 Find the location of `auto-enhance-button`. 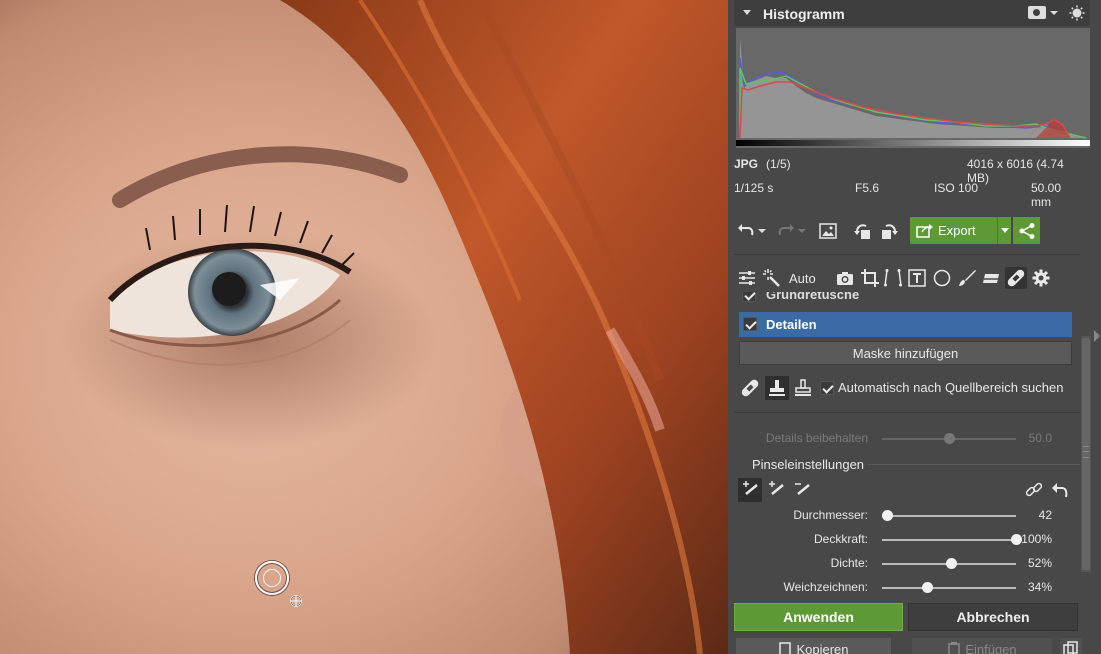

auto-enhance-button is located at coordinates (772, 278).